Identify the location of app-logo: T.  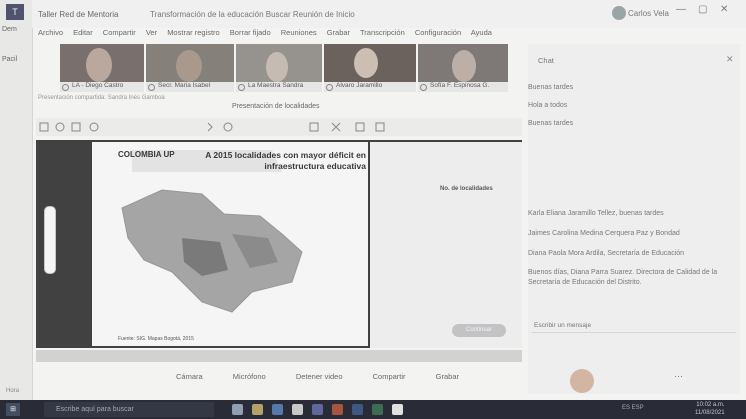
(15, 12).